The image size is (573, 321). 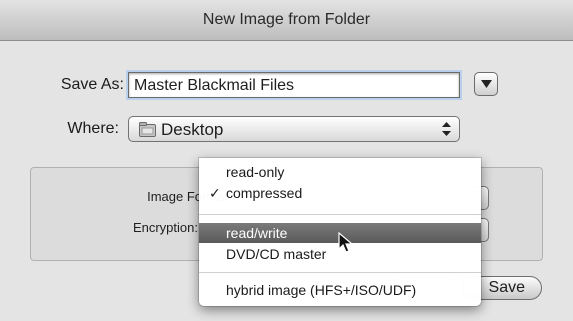 What do you see at coordinates (215, 193) in the screenshot?
I see `checkmark-icon: ✓` at bounding box center [215, 193].